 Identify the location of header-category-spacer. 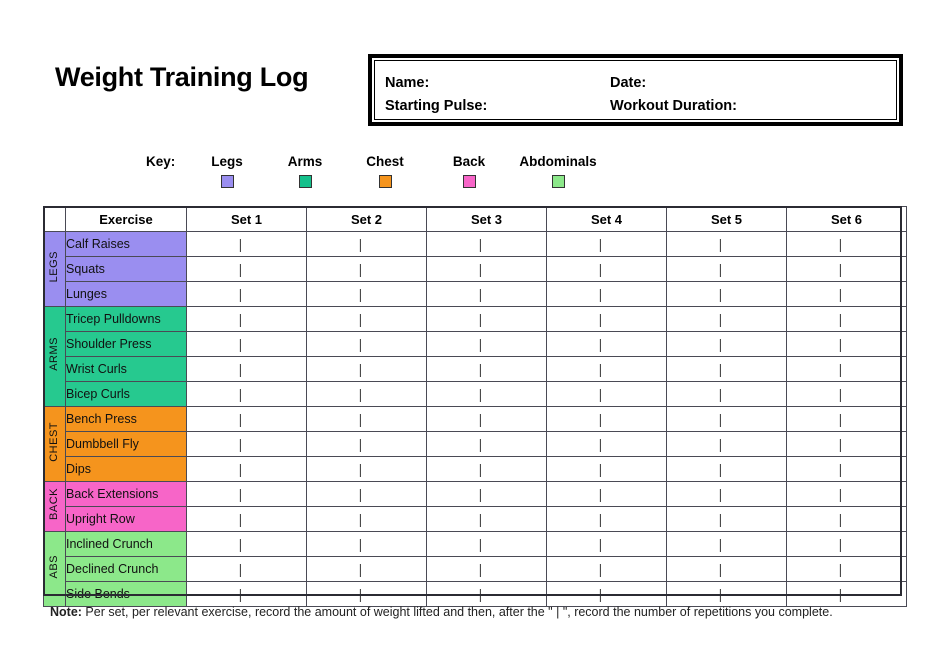
(54, 219).